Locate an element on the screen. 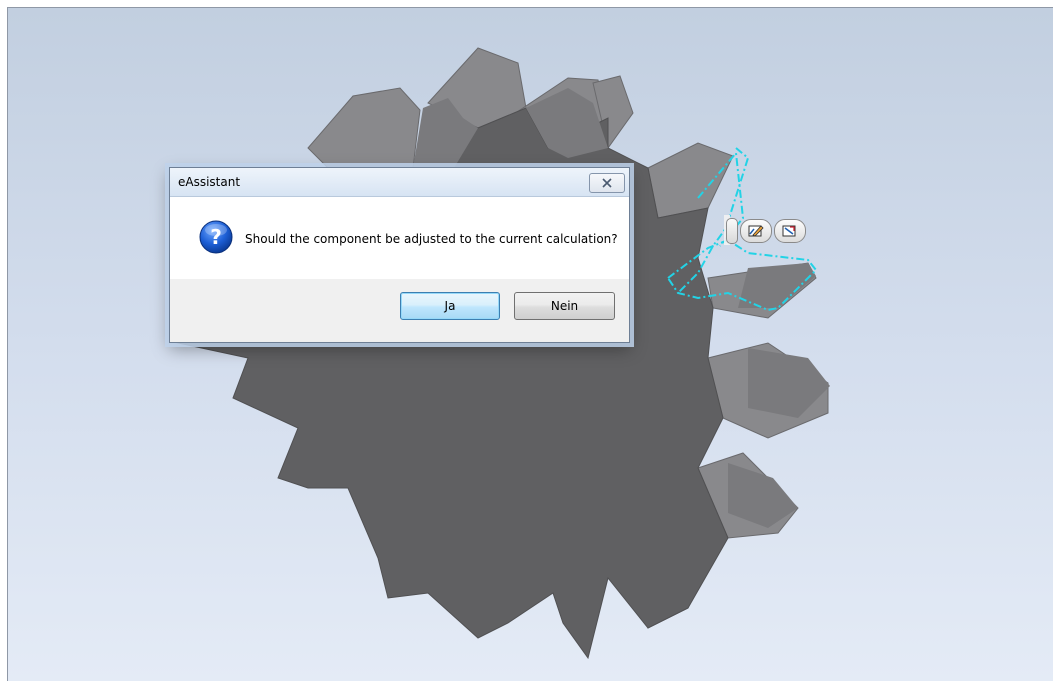 The width and height of the screenshot is (1053, 681). dialog-title: eAssistant is located at coordinates (209, 182).